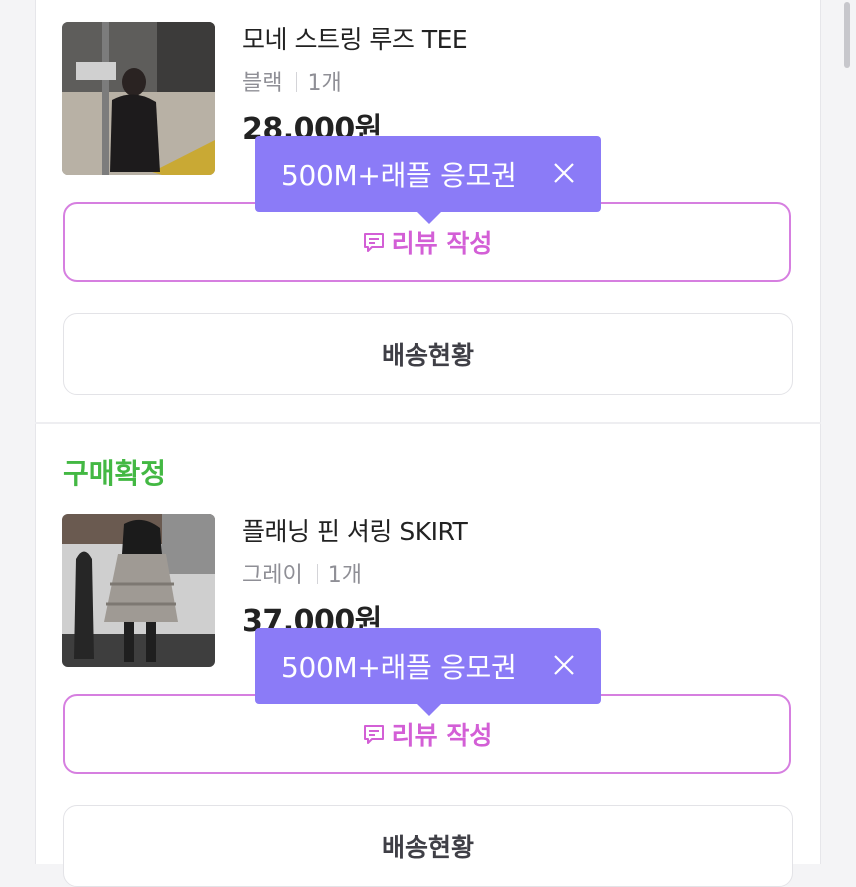 This screenshot has height=887, width=856. I want to click on raffle-tooltip-2: 500M+래플 응모권, so click(428, 672).